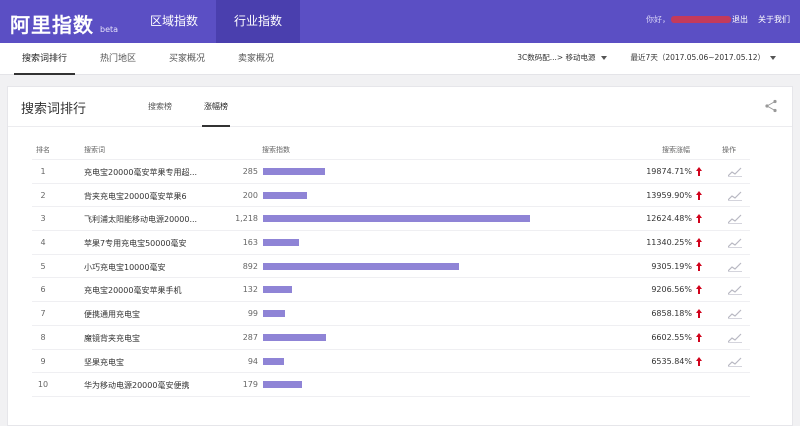 The width and height of the screenshot is (800, 426). Describe the element at coordinates (671, 337) in the screenshot. I see `row-growth: 6602.55%` at that location.